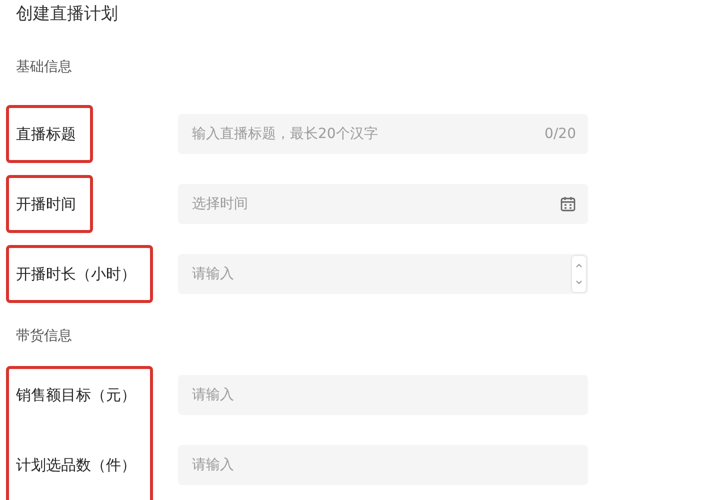 The height and width of the screenshot is (500, 712). Describe the element at coordinates (383, 204) in the screenshot. I see `date-field: 选择时间` at that location.